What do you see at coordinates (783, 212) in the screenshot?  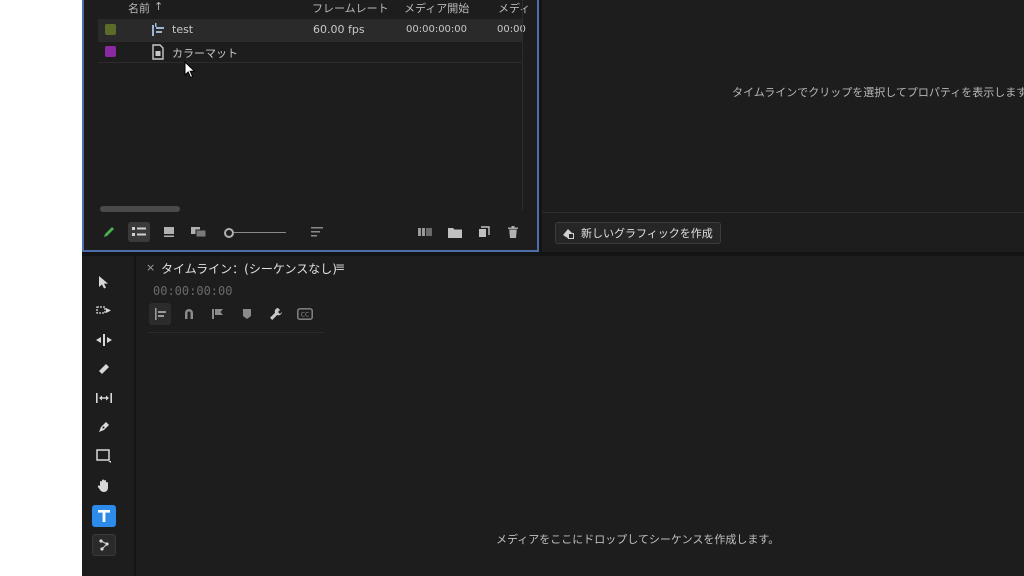 I see `panel-divider` at bounding box center [783, 212].